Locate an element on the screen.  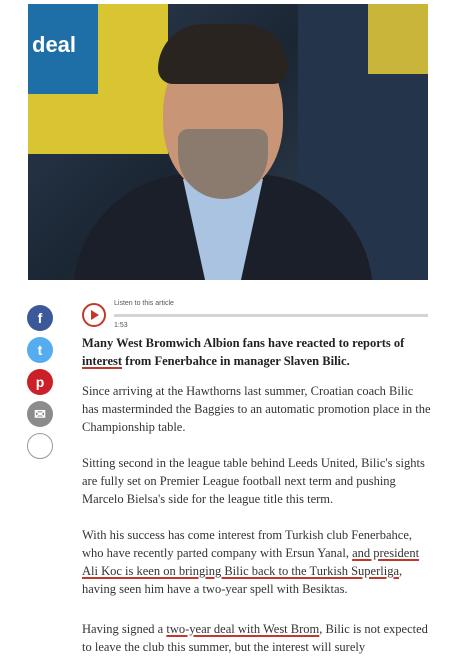
email-icon: ✉ is located at coordinates (40, 413).